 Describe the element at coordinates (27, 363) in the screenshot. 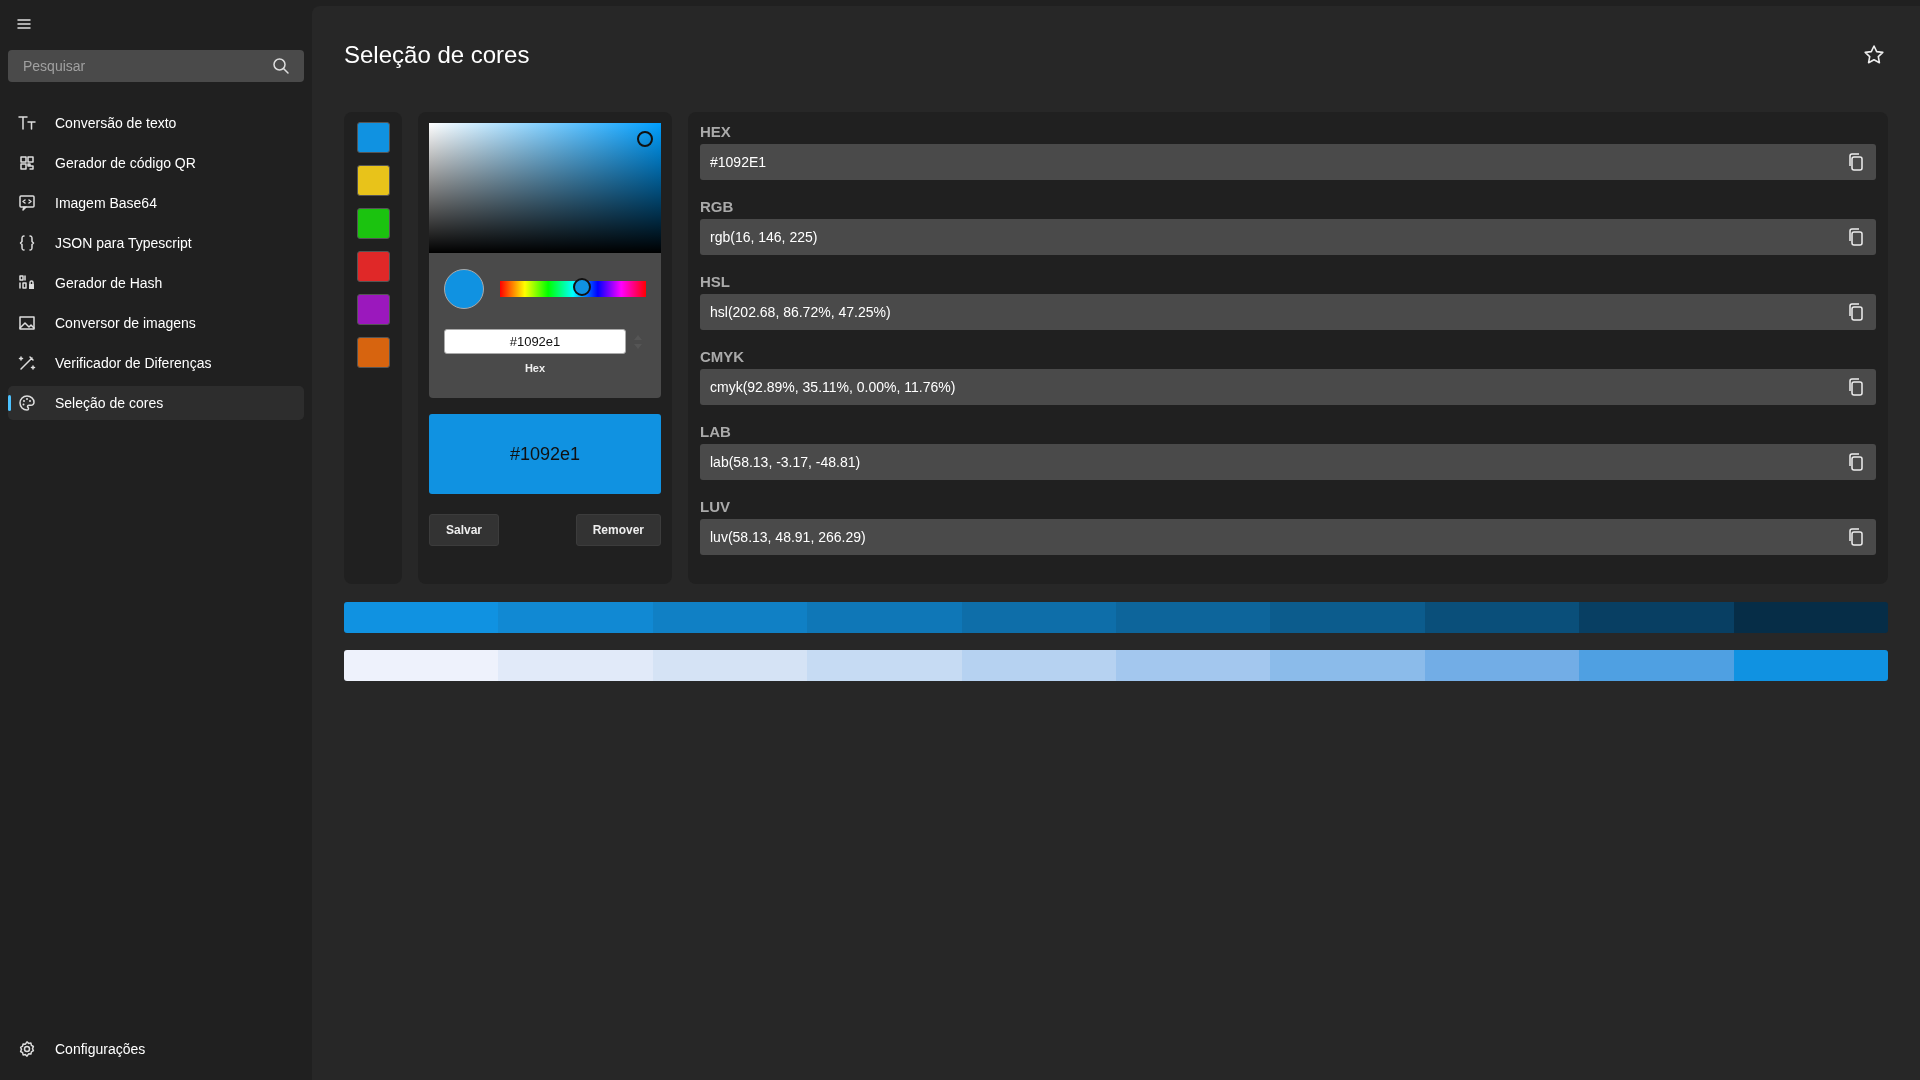

I see `magic-wand-icon` at that location.